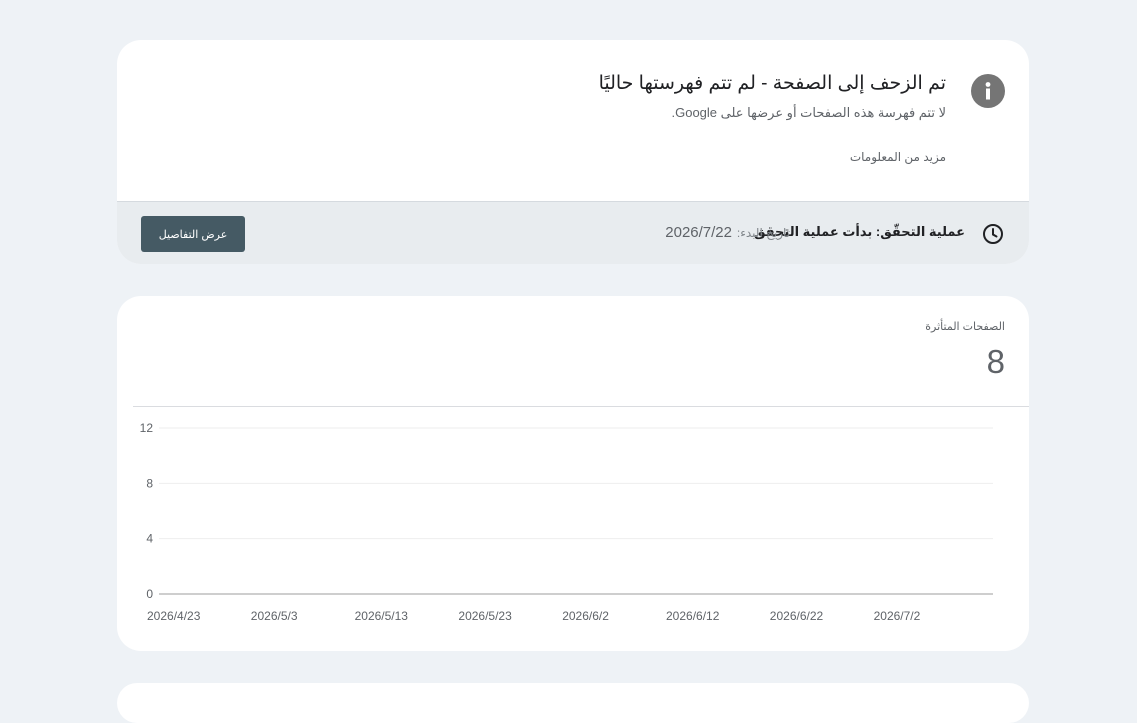 The height and width of the screenshot is (723, 1137). I want to click on clock-icon, so click(993, 234).